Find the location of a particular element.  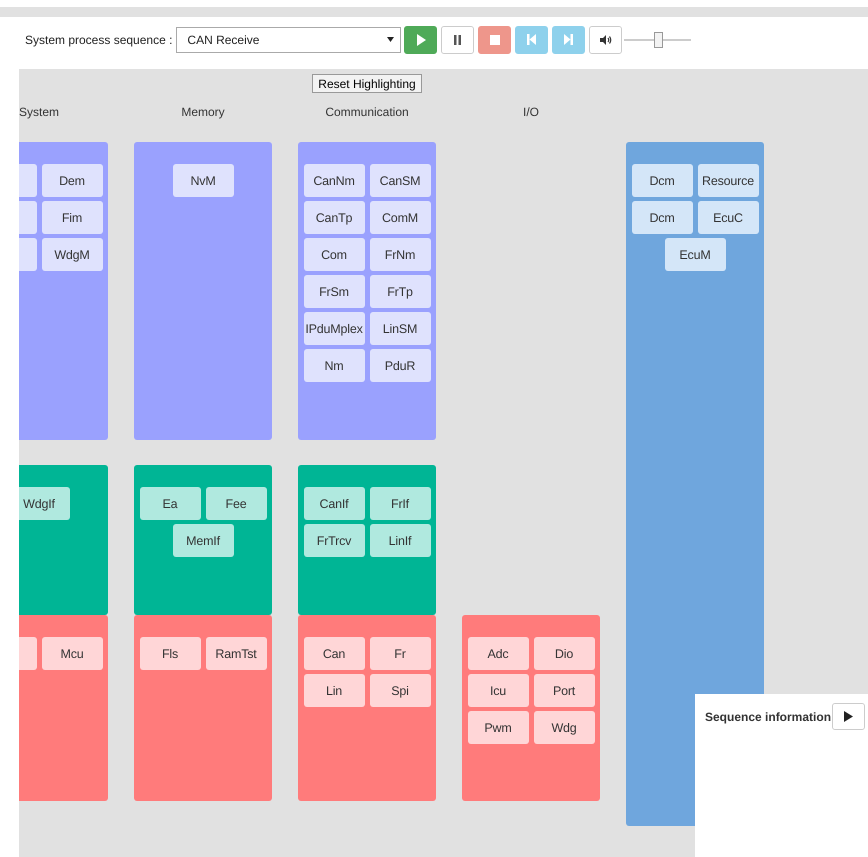

module-tile: Fls is located at coordinates (170, 653).